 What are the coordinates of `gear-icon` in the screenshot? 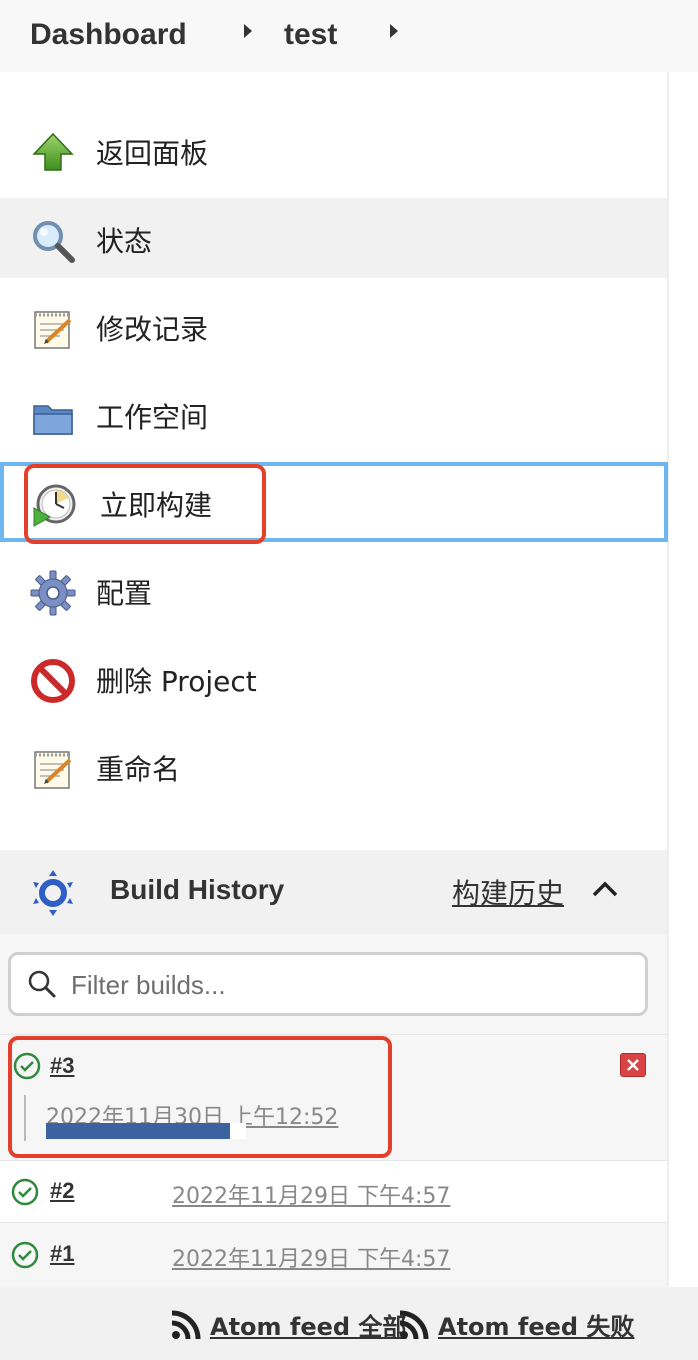 It's located at (53, 593).